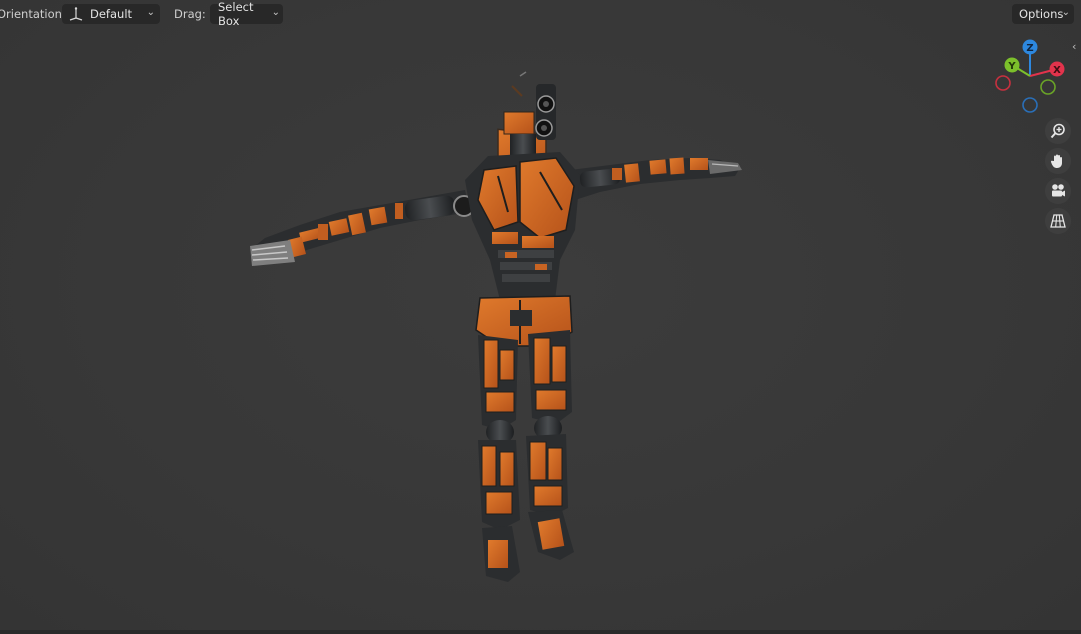  Describe the element at coordinates (362, 228) in the screenshot. I see `robot-arm-left` at that location.